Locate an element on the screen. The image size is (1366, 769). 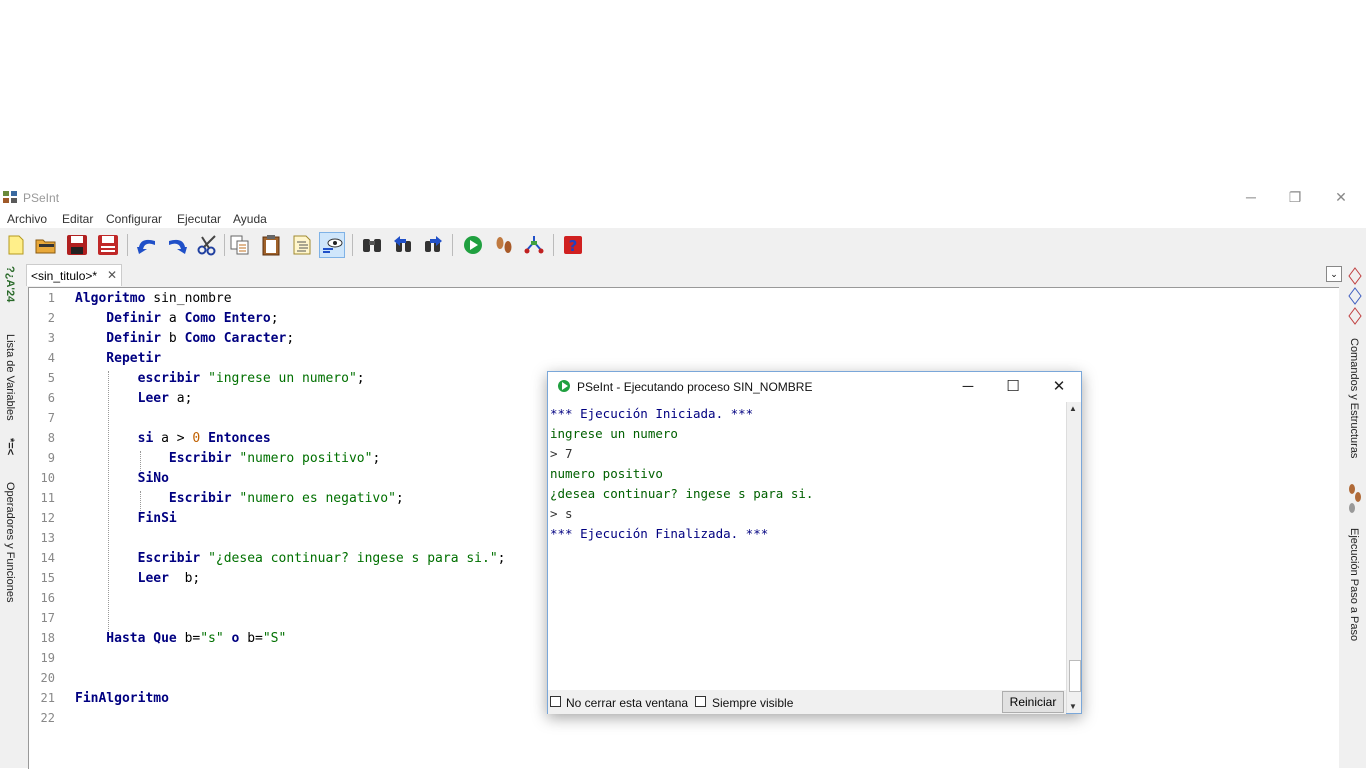
tab-sin-titulo: <sin_titulo>* ✕ is located at coordinates (74, 275).